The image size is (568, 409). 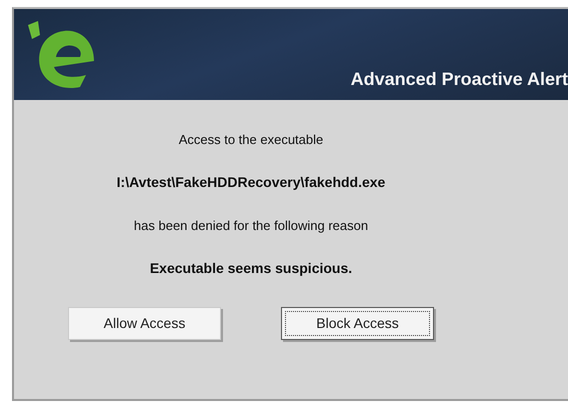 I want to click on emphasized-message: Executable seems suspicious., so click(x=251, y=268).